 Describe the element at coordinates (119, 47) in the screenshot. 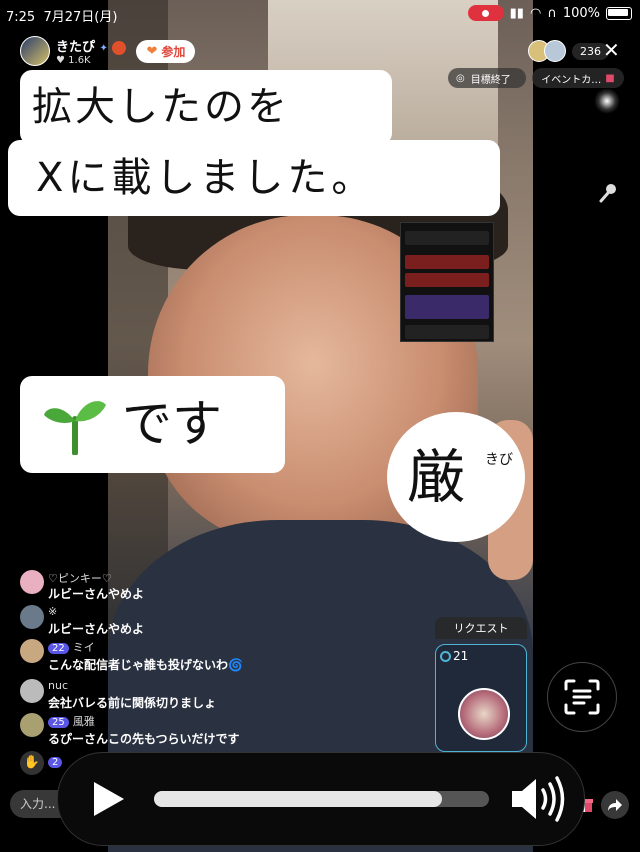

I see `fire-badge-icon` at that location.